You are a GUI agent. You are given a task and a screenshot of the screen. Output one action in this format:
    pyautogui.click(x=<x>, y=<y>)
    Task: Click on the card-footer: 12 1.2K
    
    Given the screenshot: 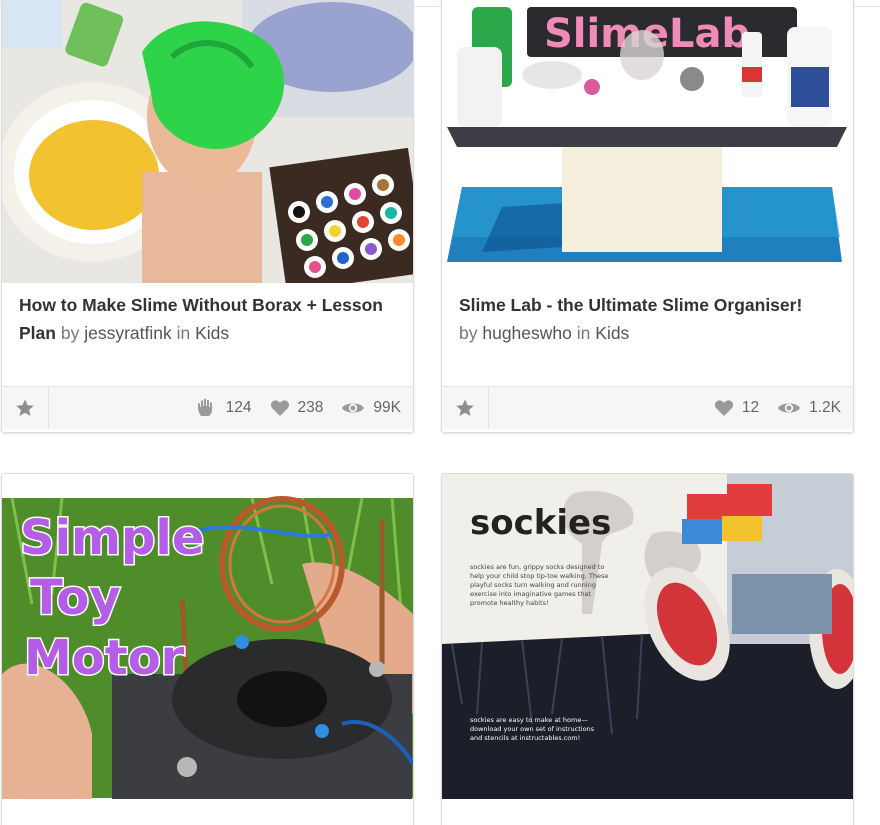 What is the action you would take?
    pyautogui.click(x=647, y=407)
    